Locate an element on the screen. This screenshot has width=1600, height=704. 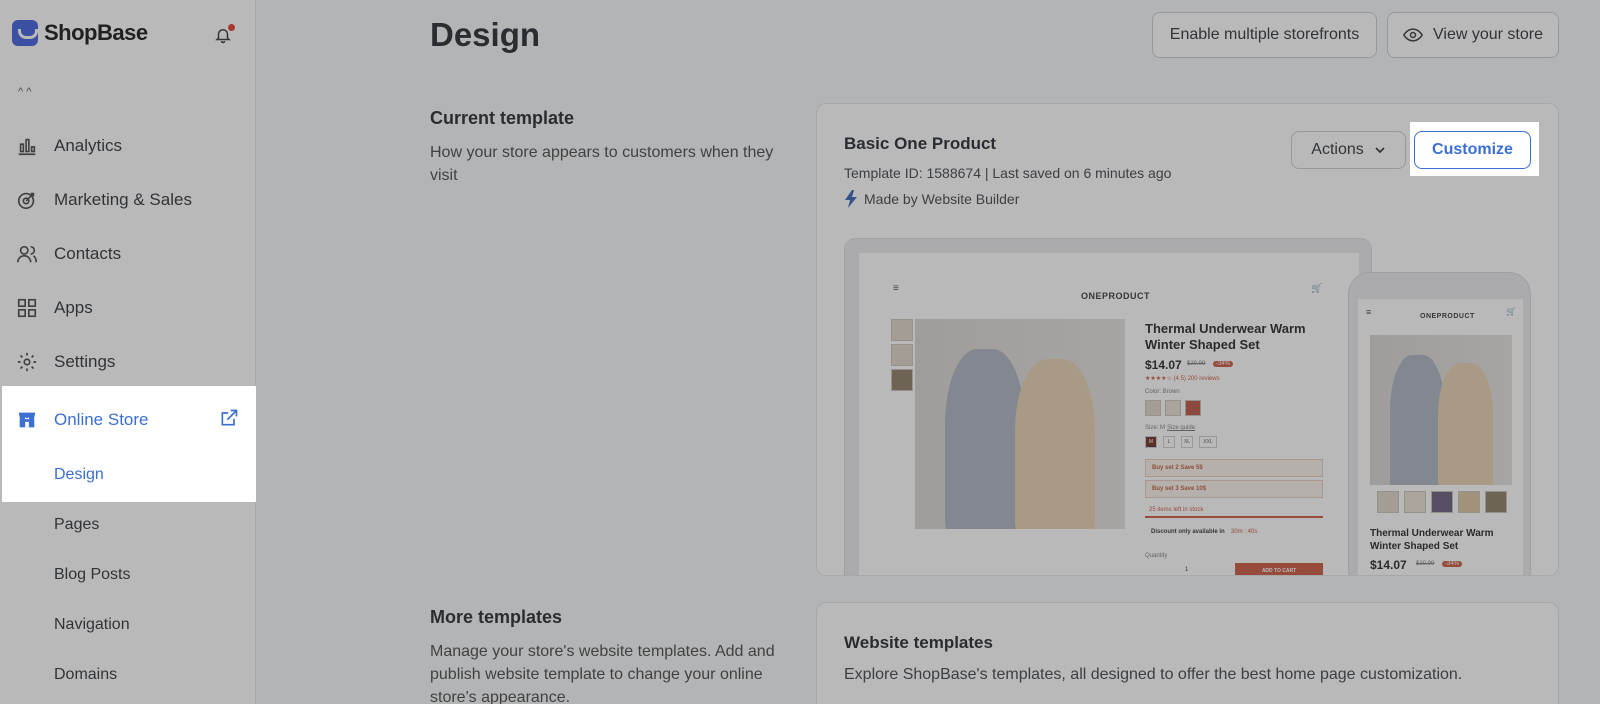
view-your-store-label: View your store is located at coordinates (1488, 34).